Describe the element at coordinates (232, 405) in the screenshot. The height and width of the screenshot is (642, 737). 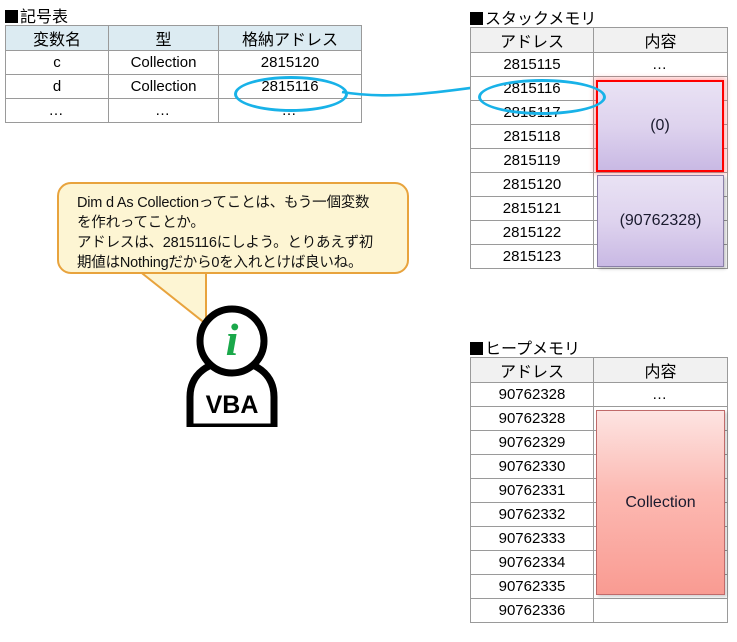
I see `avatar-body-label: VBA` at that location.